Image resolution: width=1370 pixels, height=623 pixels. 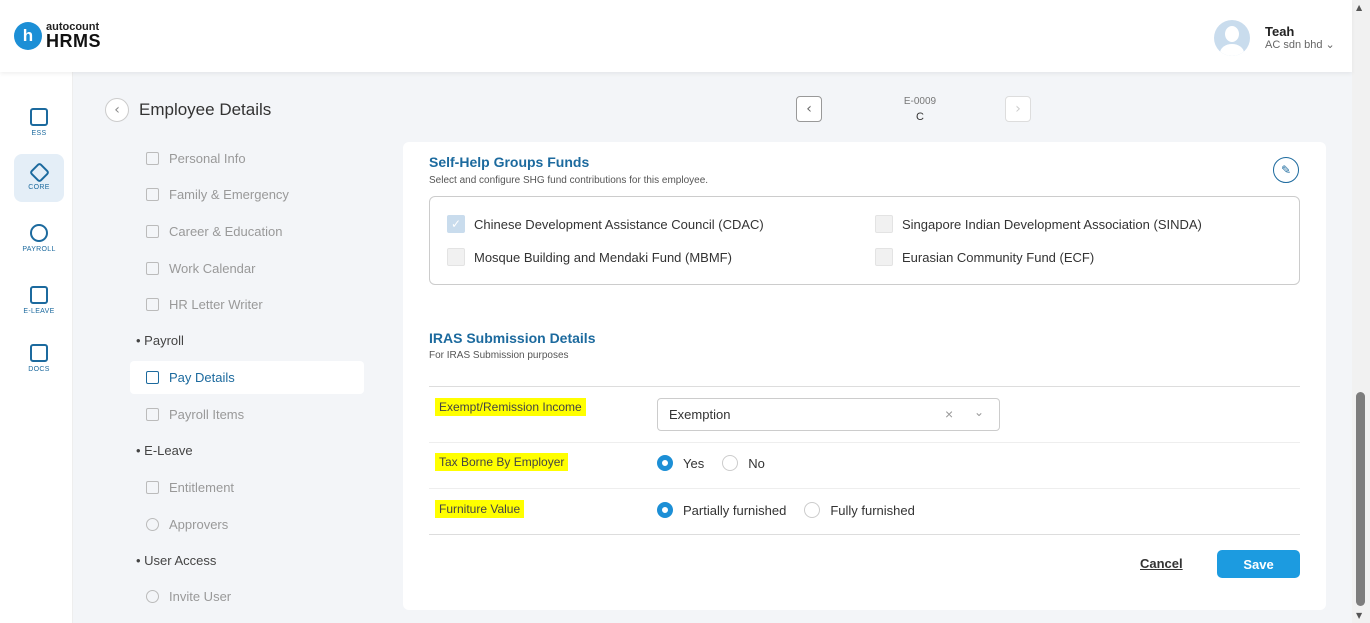 What do you see at coordinates (152, 524) in the screenshot?
I see `person-icon` at bounding box center [152, 524].